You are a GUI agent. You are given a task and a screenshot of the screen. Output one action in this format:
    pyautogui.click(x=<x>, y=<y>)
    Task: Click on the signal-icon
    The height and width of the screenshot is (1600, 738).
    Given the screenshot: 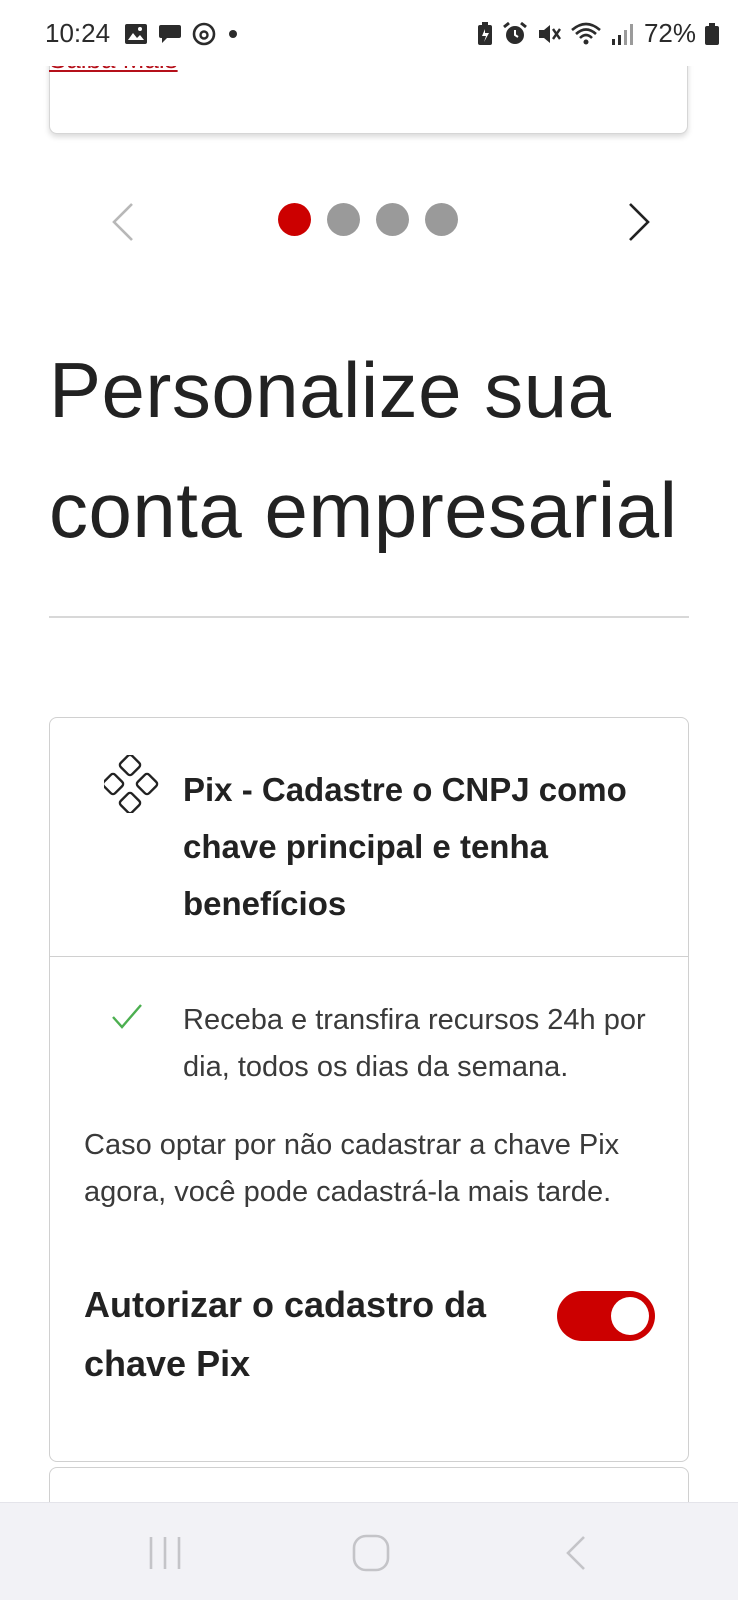 What is the action you would take?
    pyautogui.click(x=622, y=34)
    